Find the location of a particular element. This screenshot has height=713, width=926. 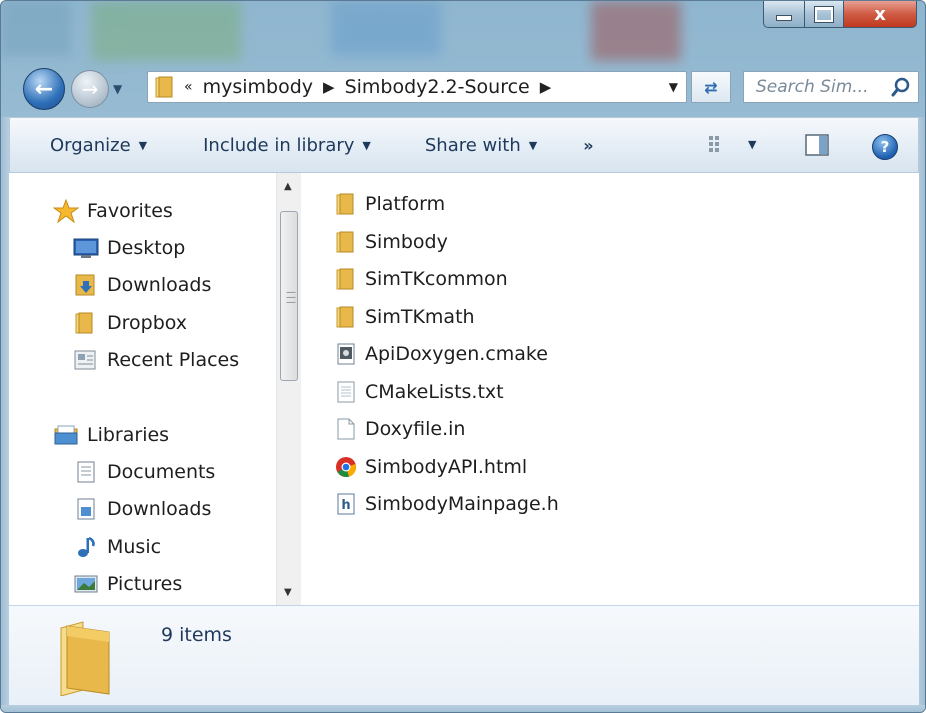

scrollbar-thumb: — — — is located at coordinates (289, 296).